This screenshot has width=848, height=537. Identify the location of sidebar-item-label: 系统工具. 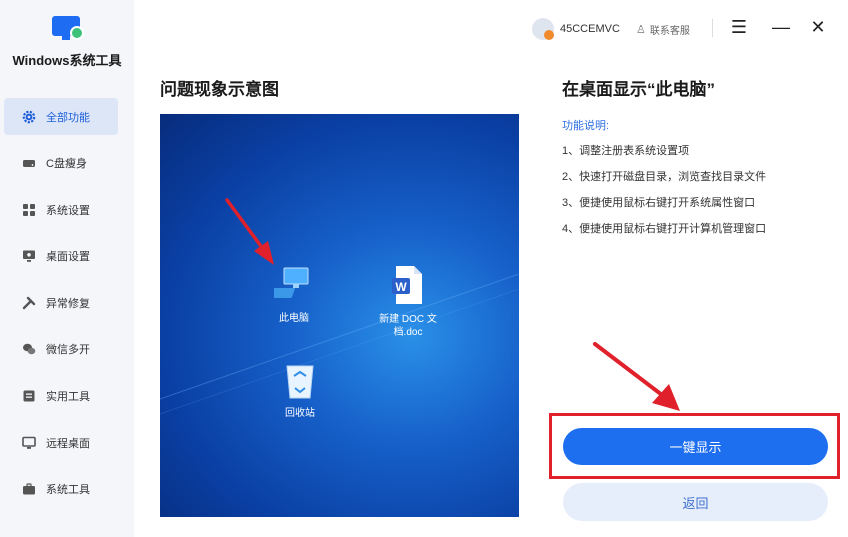
(68, 490).